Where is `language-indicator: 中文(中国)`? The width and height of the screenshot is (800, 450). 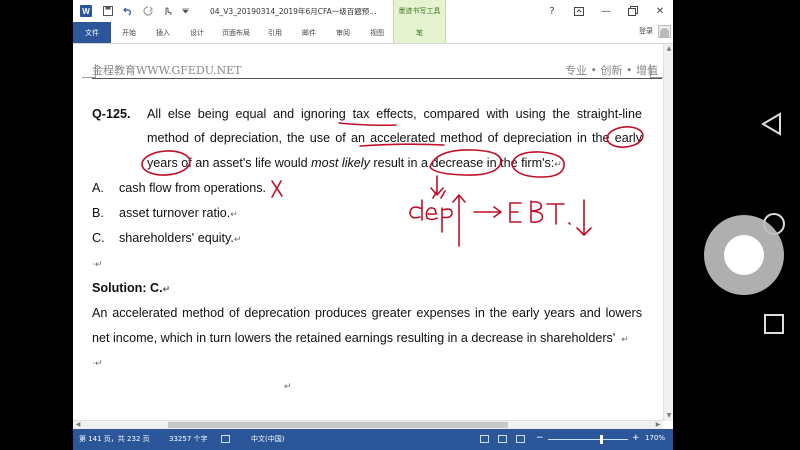 language-indicator: 中文(中国) is located at coordinates (267, 439).